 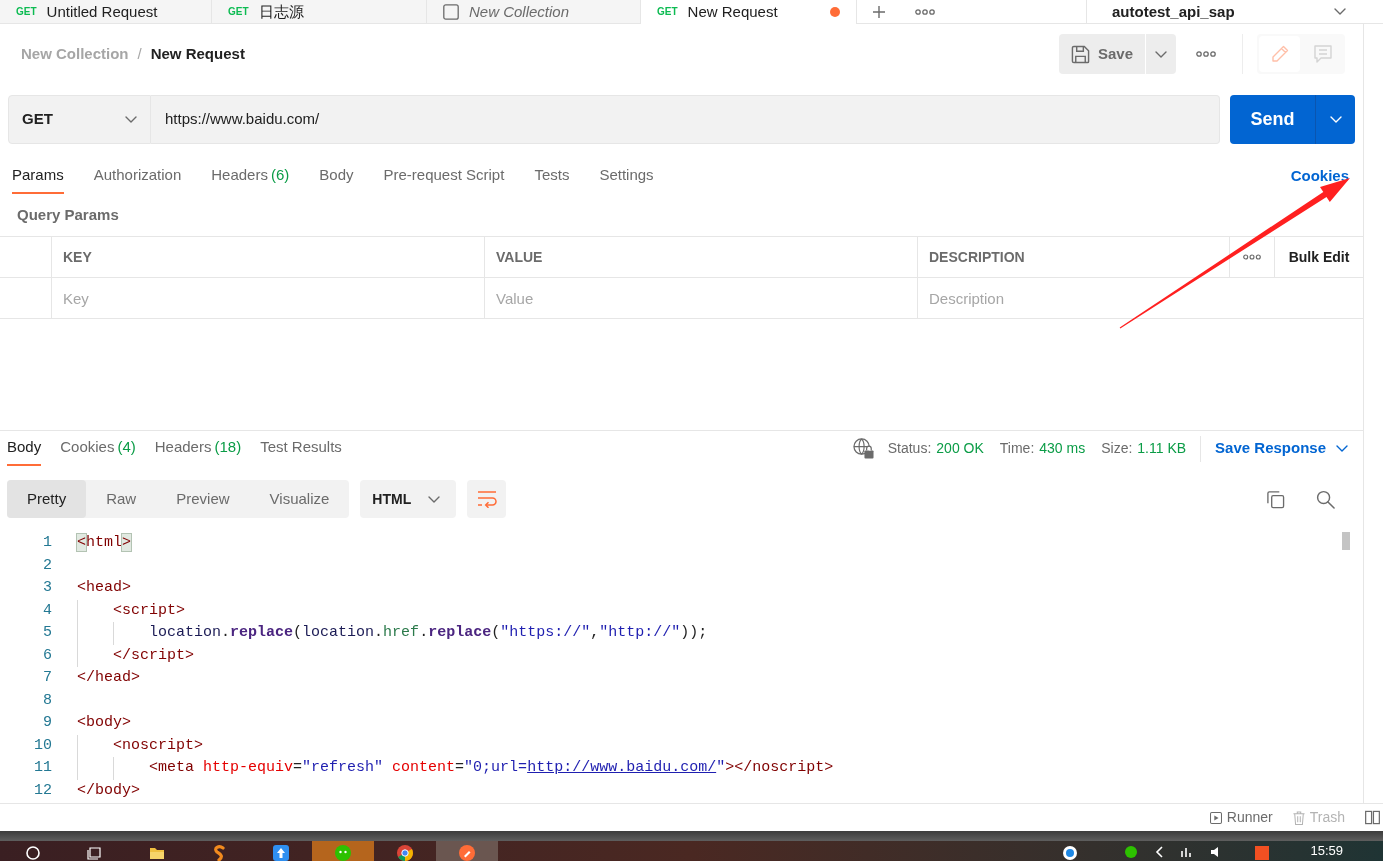 What do you see at coordinates (708, 745) in the screenshot?
I see `code-line: <noscript>` at bounding box center [708, 745].